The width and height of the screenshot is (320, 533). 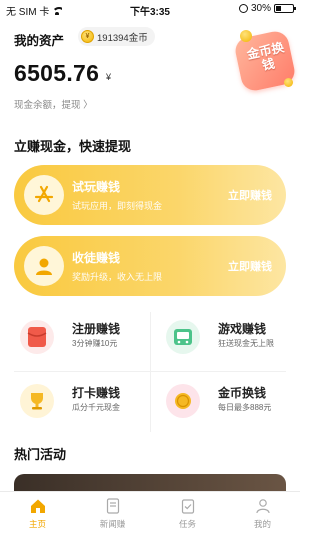 What do you see at coordinates (95, 343) in the screenshot?
I see `grid-subtitle: 3分钟赚10元` at bounding box center [95, 343].